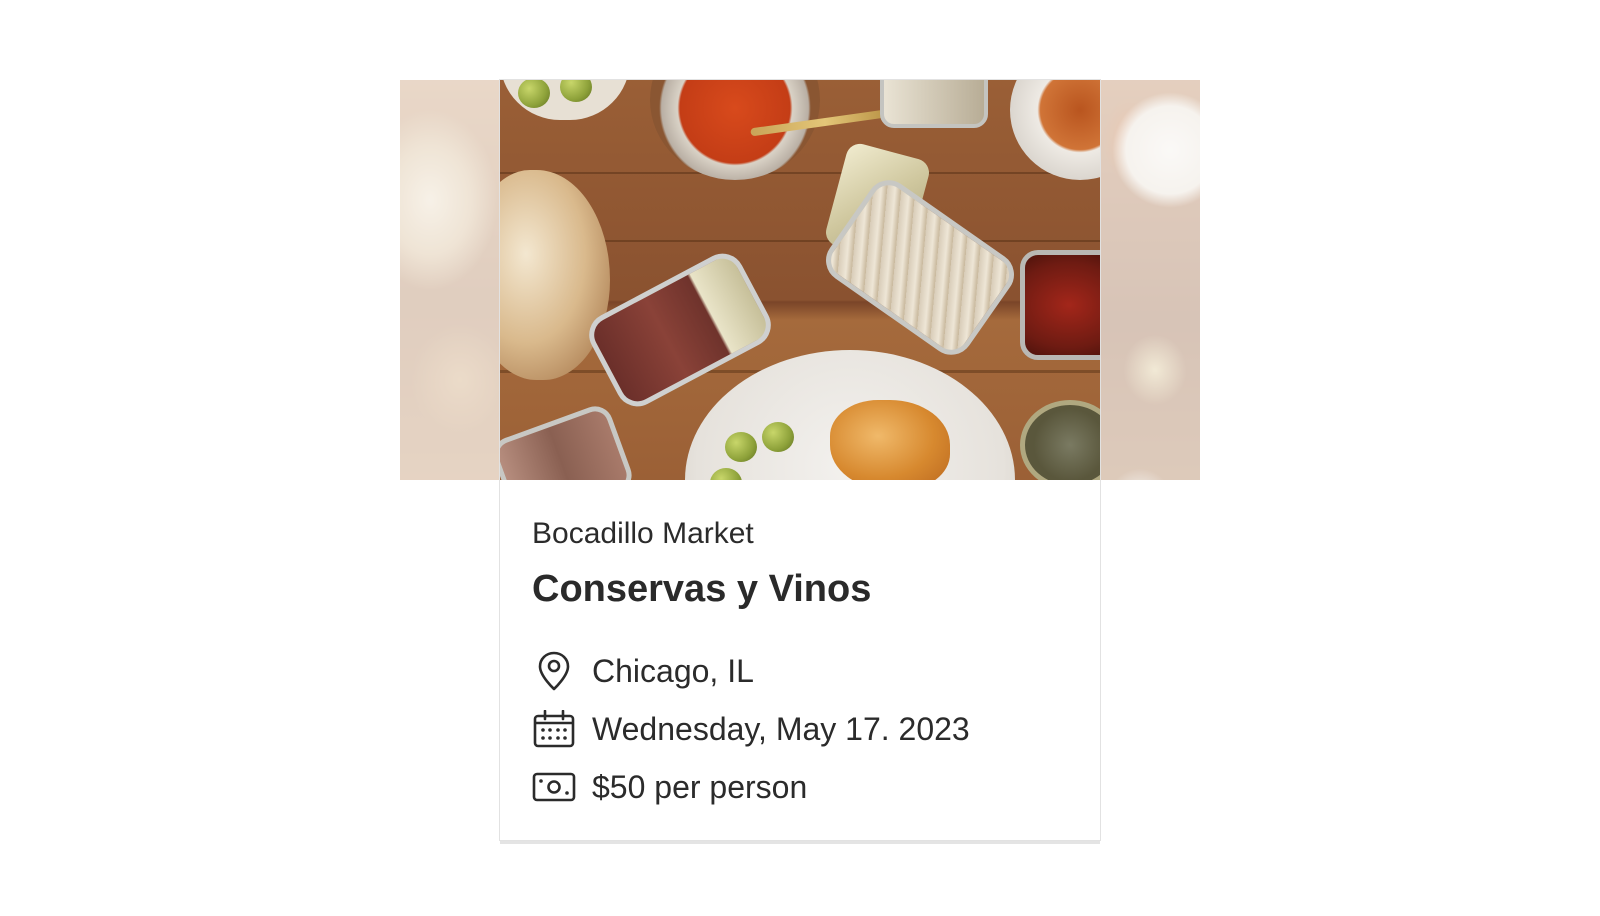  What do you see at coordinates (800, 589) in the screenshot?
I see `event-title: Conservas y Vinos` at bounding box center [800, 589].